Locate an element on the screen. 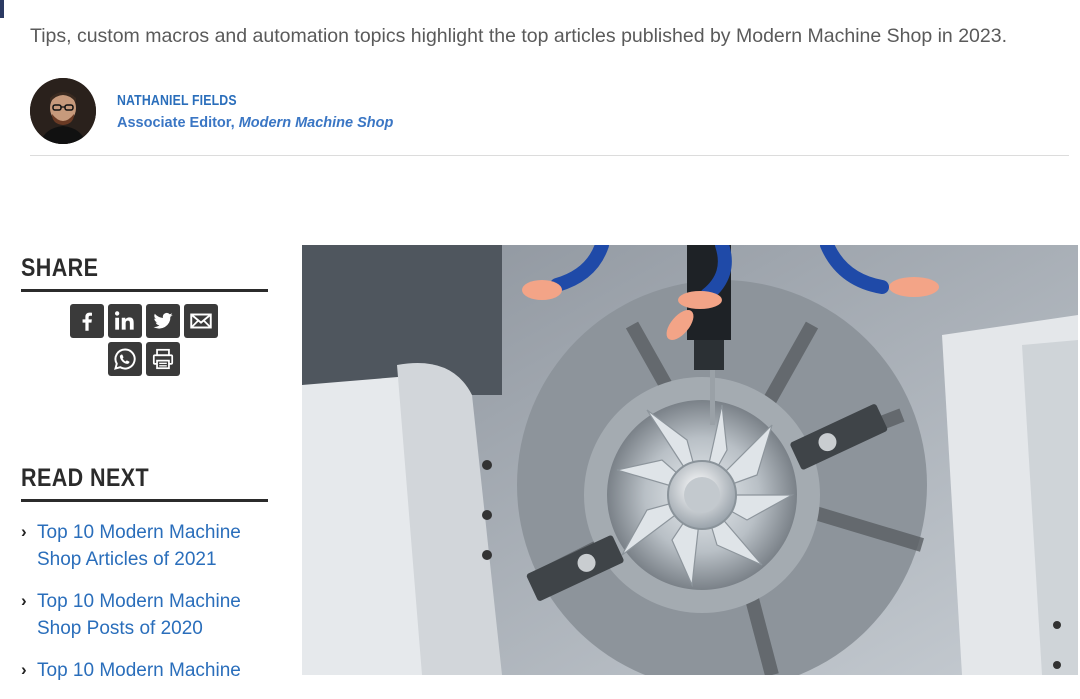 The width and height of the screenshot is (1080, 699). email-icon is located at coordinates (201, 321).